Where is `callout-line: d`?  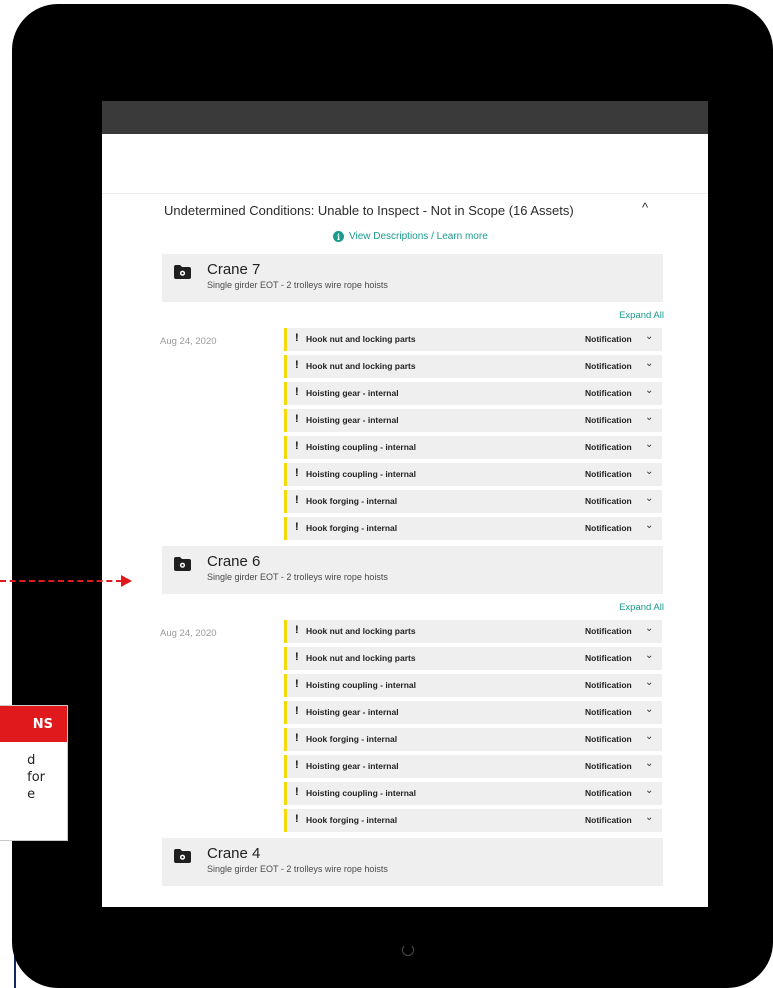
callout-line: d is located at coordinates (31, 760).